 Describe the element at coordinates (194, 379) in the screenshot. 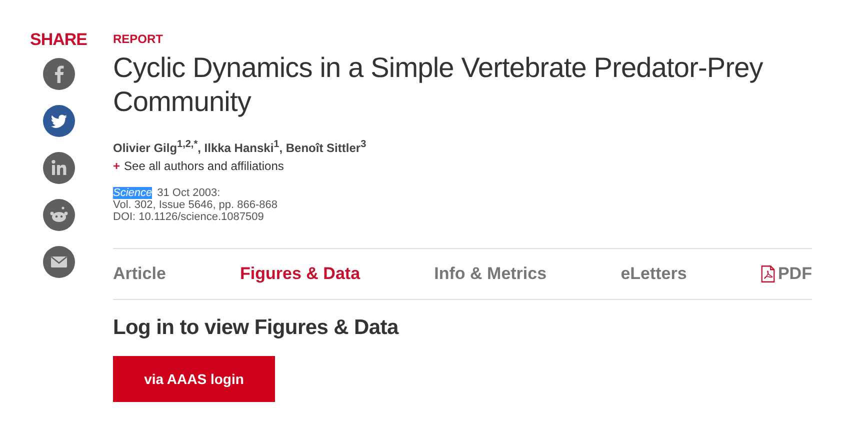

I see `login-button: via AAAS login` at that location.